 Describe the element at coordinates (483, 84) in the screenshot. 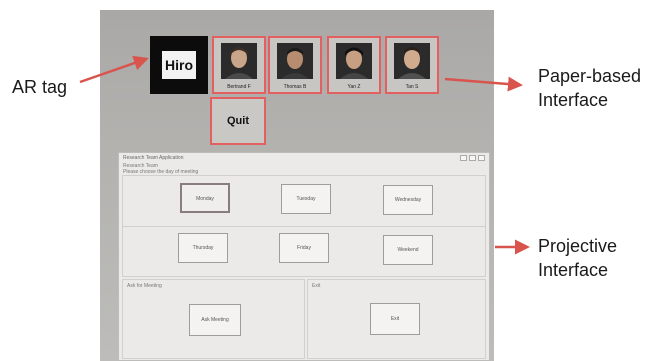

I see `paper-interface-arrow` at that location.